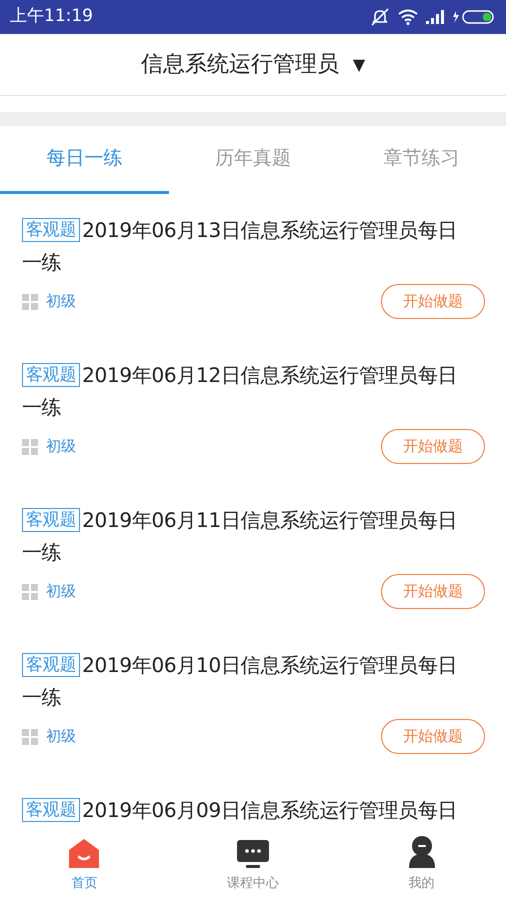  What do you see at coordinates (253, 246) in the screenshot?
I see `exercise-title: 客观题 2019年06月13日信息系统运行管理员每日一练` at bounding box center [253, 246].